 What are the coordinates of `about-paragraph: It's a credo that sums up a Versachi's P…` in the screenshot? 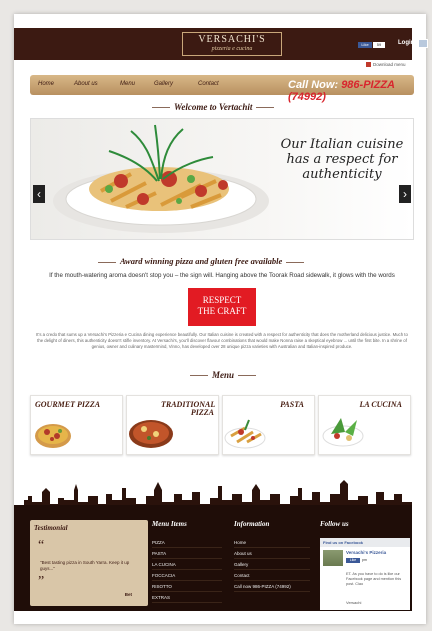 It's located at (222, 340).